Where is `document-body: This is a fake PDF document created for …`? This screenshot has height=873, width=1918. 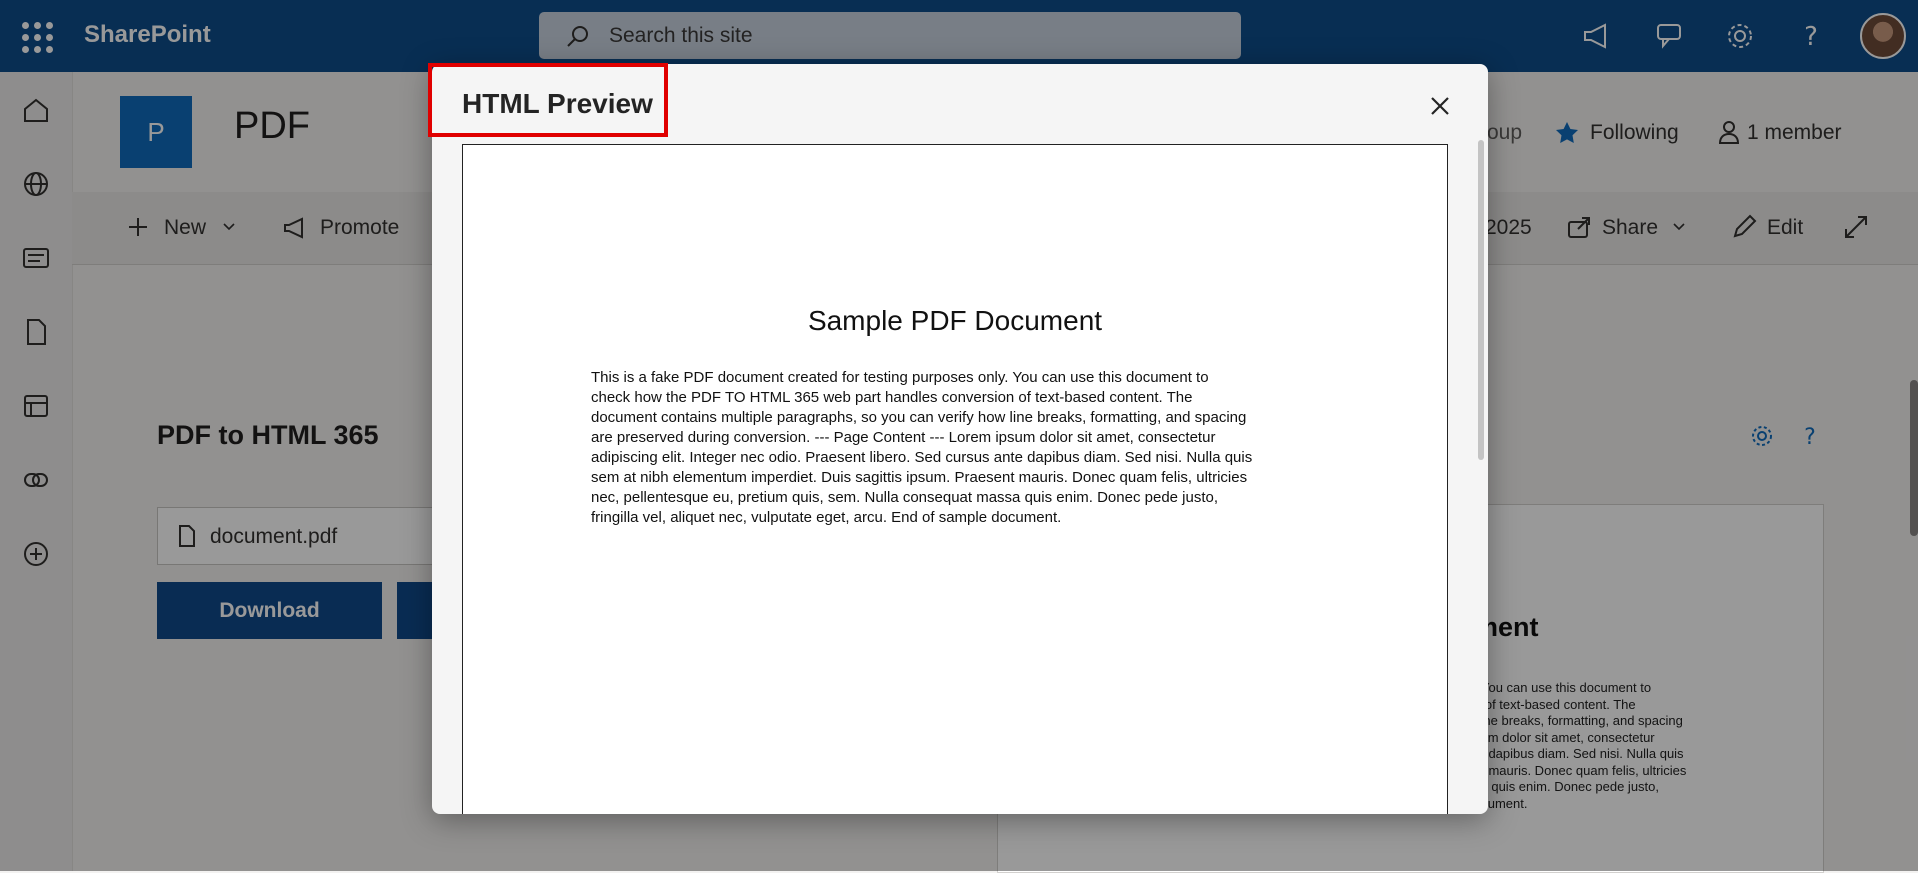
document-body: This is a fake PDF document created for … is located at coordinates (922, 447).